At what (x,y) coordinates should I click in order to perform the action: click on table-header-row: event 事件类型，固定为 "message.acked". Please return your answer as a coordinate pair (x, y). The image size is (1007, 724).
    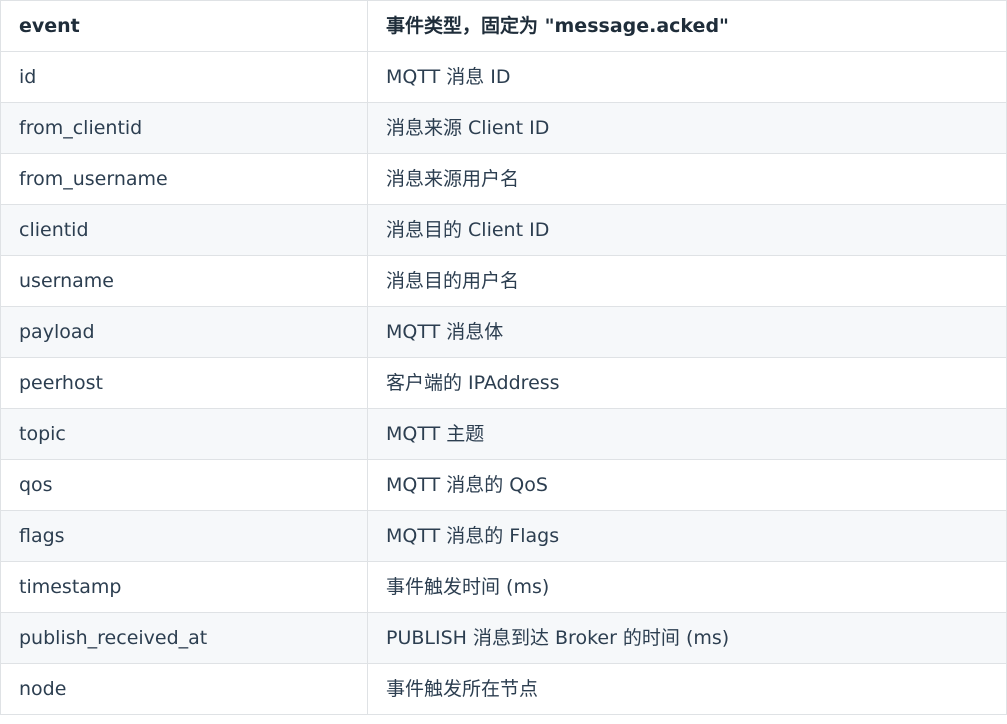
    Looking at the image, I should click on (503, 26).